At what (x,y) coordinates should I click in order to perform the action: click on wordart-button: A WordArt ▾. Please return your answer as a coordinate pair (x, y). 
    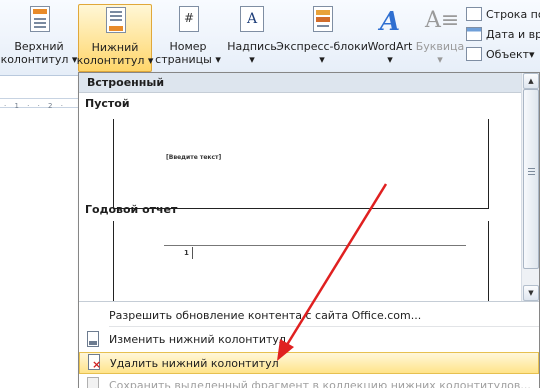
    Looking at the image, I should click on (390, 38).